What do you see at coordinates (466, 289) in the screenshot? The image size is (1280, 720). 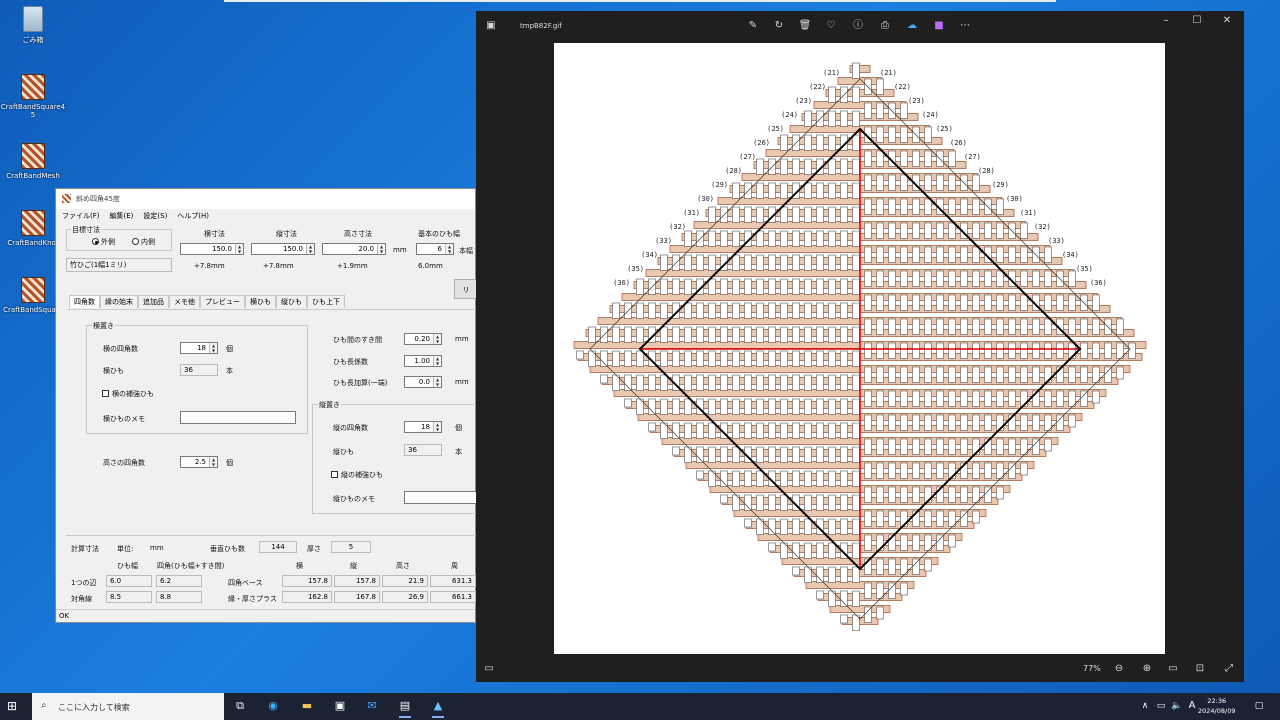 I see `recalc-button: リ` at bounding box center [466, 289].